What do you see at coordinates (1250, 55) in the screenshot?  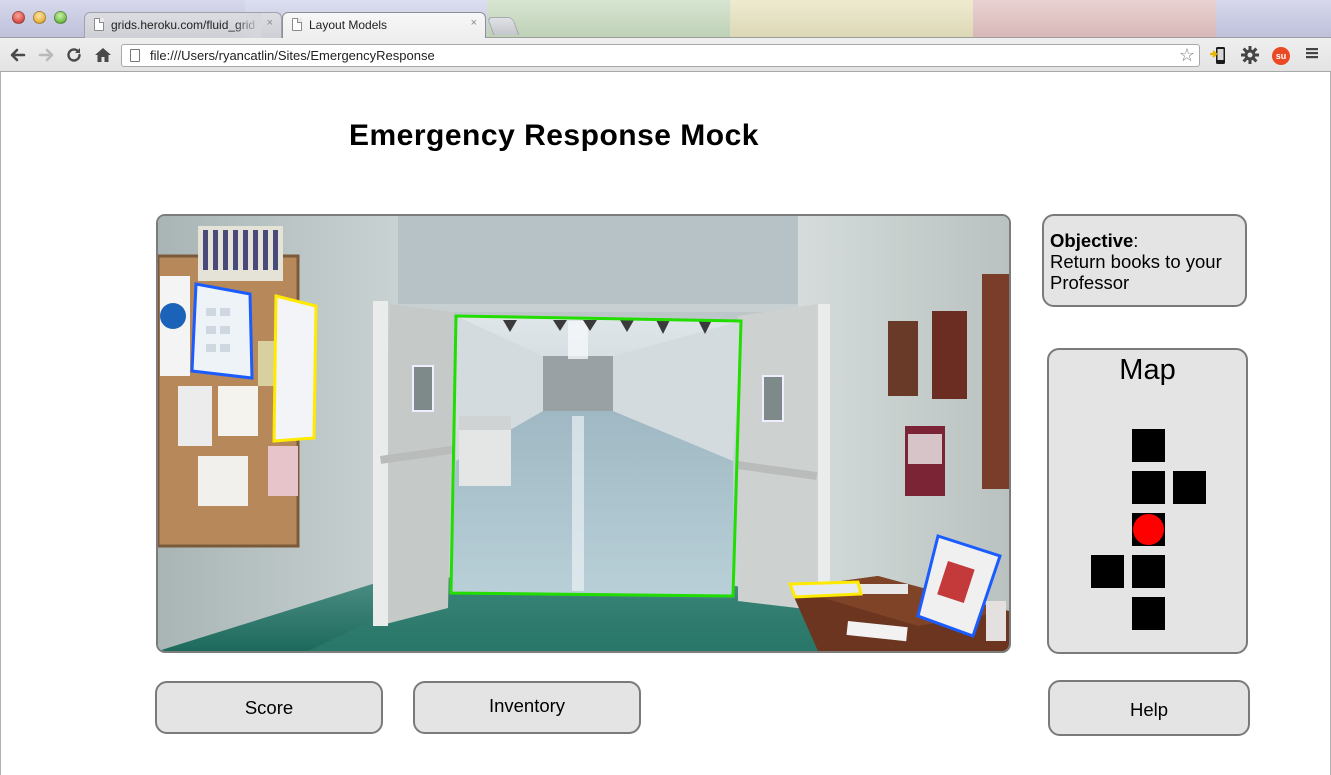 I see `wrench-icon` at bounding box center [1250, 55].